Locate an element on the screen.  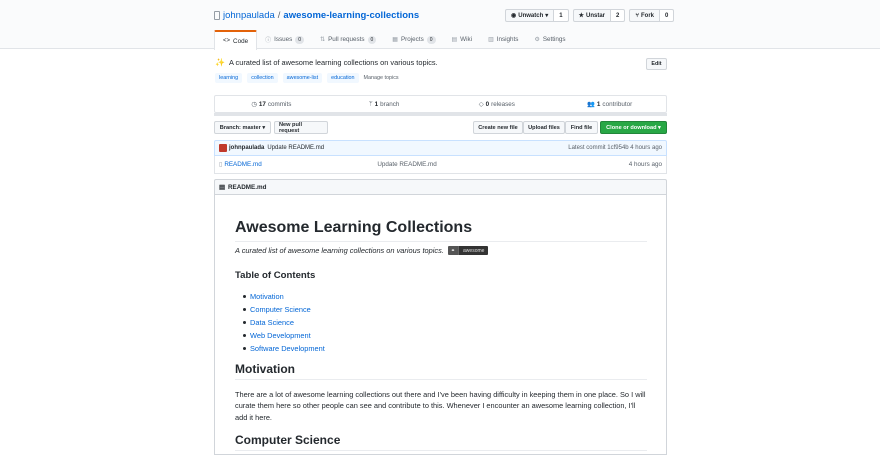
tab-code-label: Code is located at coordinates (241, 41).